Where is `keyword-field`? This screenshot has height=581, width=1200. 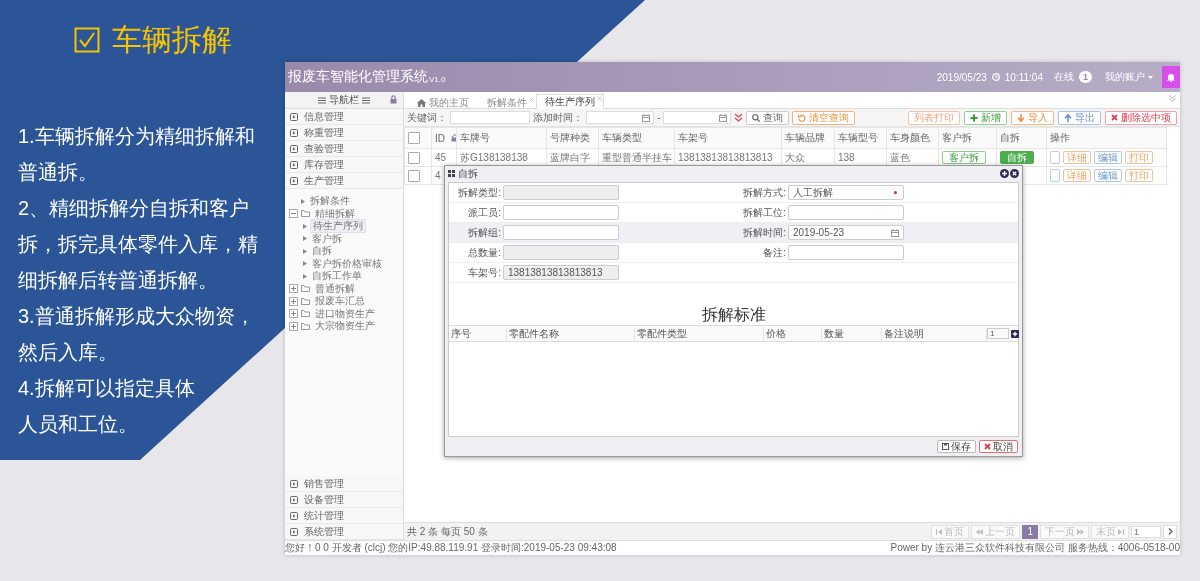
keyword-field is located at coordinates (490, 117).